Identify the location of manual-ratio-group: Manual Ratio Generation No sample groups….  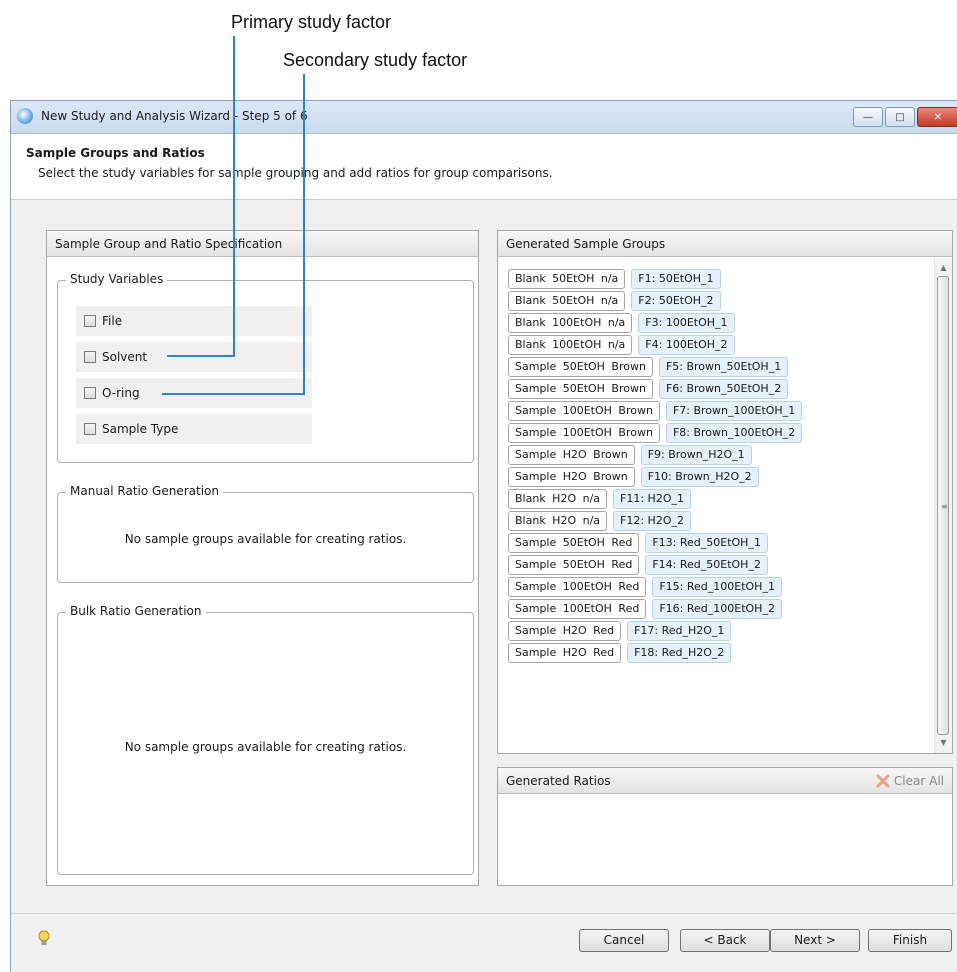
(265, 533).